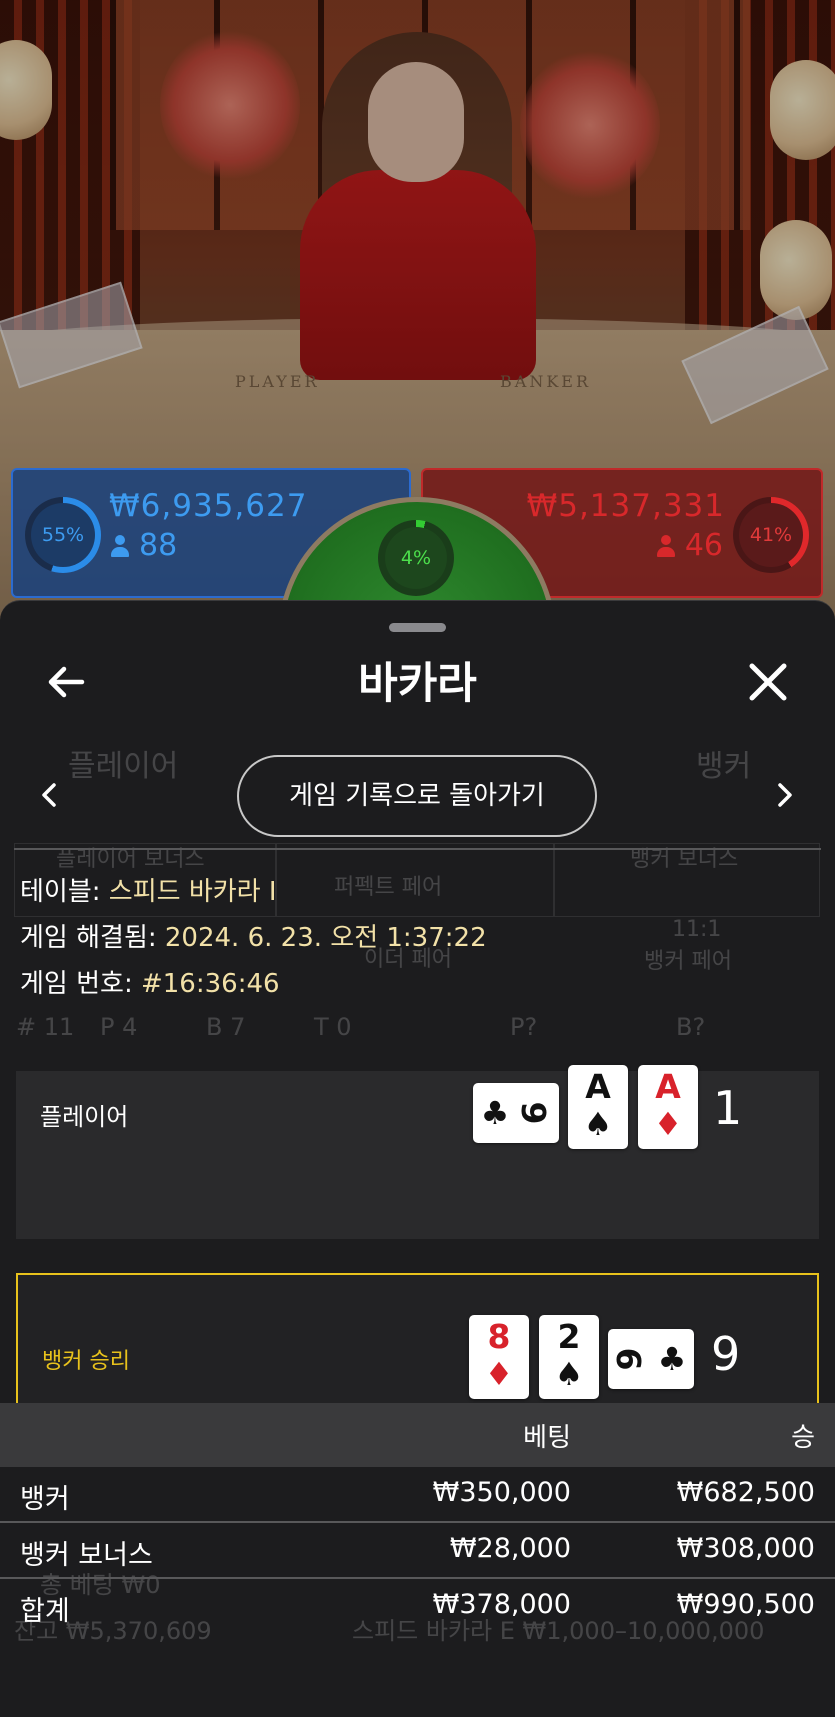  I want to click on chevron-left-icon, so click(49, 795).